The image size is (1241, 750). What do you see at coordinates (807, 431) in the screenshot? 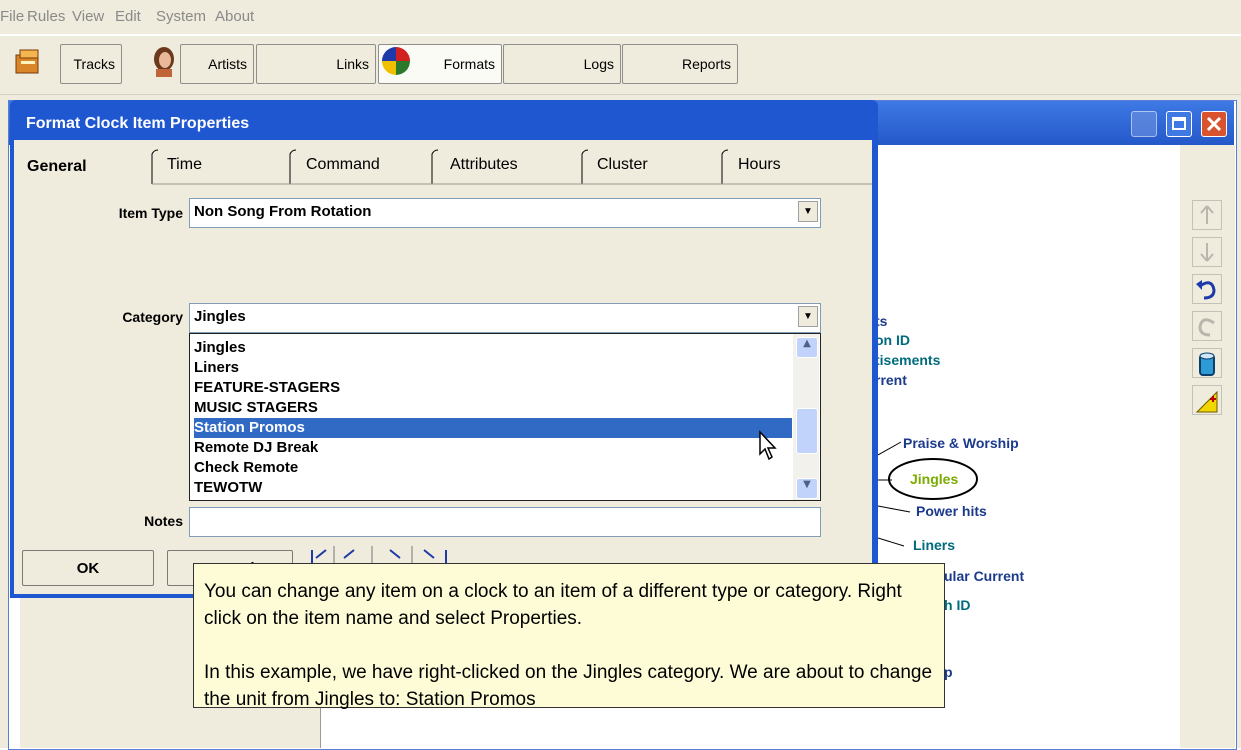
I see `scrollbar-thumb` at bounding box center [807, 431].